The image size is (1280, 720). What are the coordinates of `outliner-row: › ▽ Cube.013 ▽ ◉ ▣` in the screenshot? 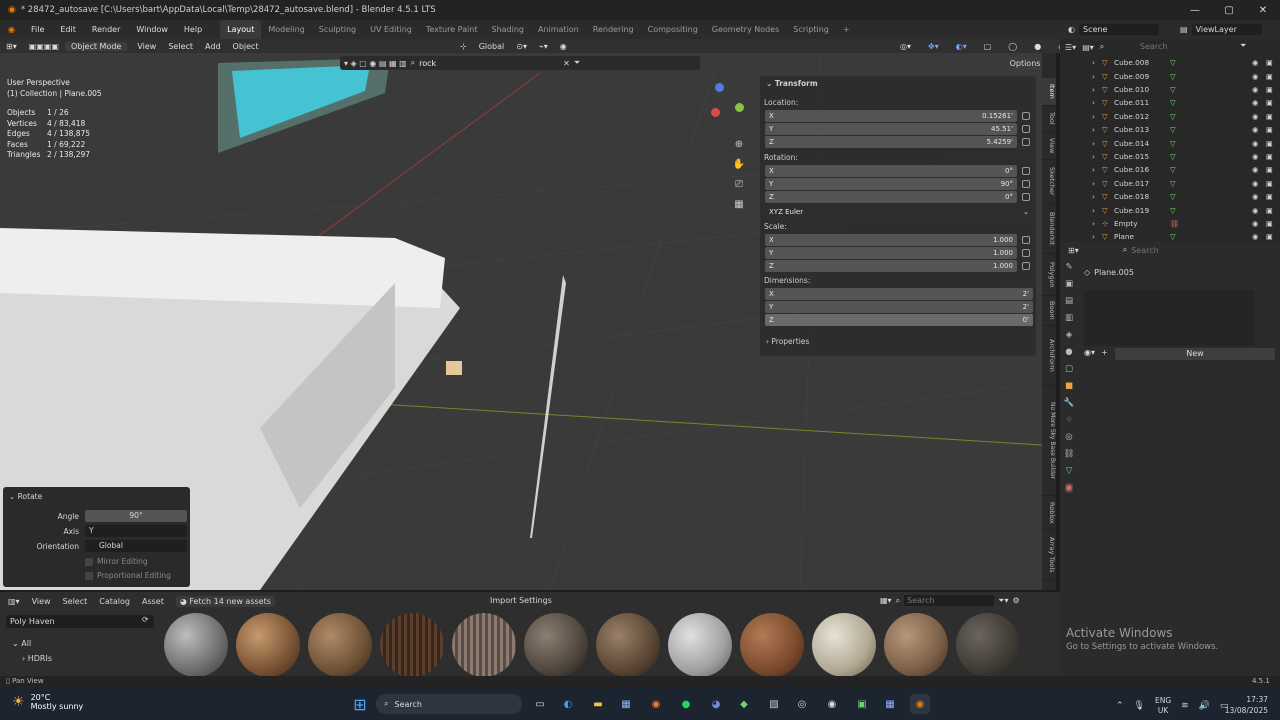 It's located at (1170, 129).